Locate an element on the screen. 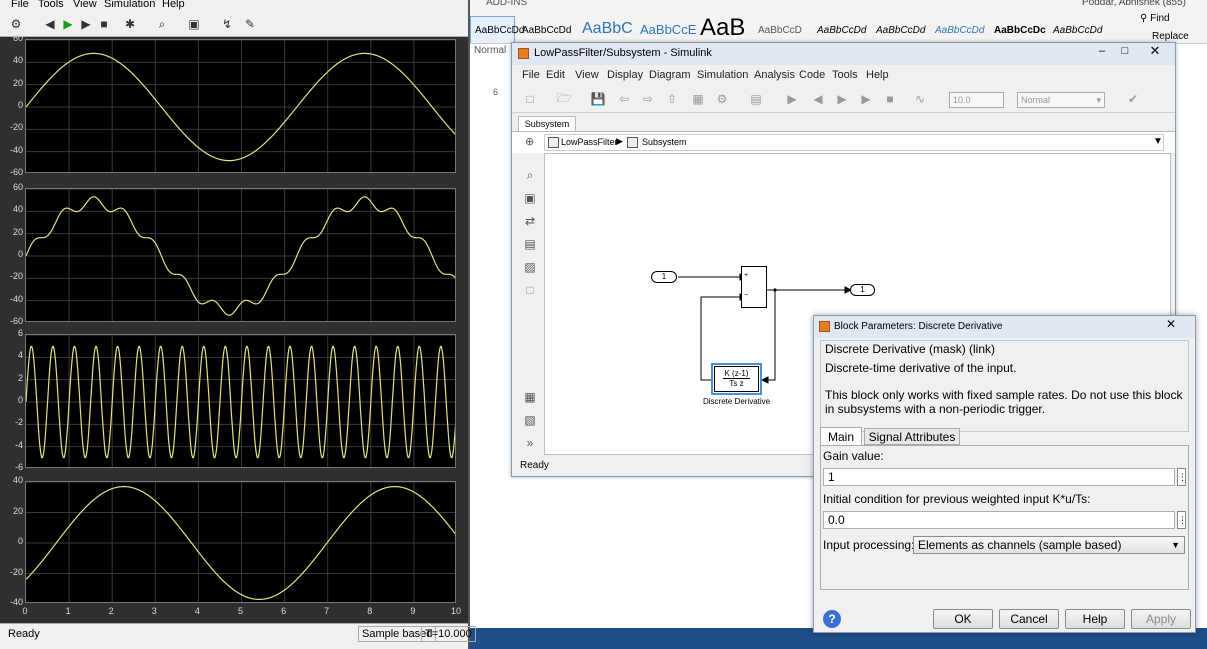  dialog-titlebar: Block Parameters: Discrete Derivative ✕ is located at coordinates (1004, 327).